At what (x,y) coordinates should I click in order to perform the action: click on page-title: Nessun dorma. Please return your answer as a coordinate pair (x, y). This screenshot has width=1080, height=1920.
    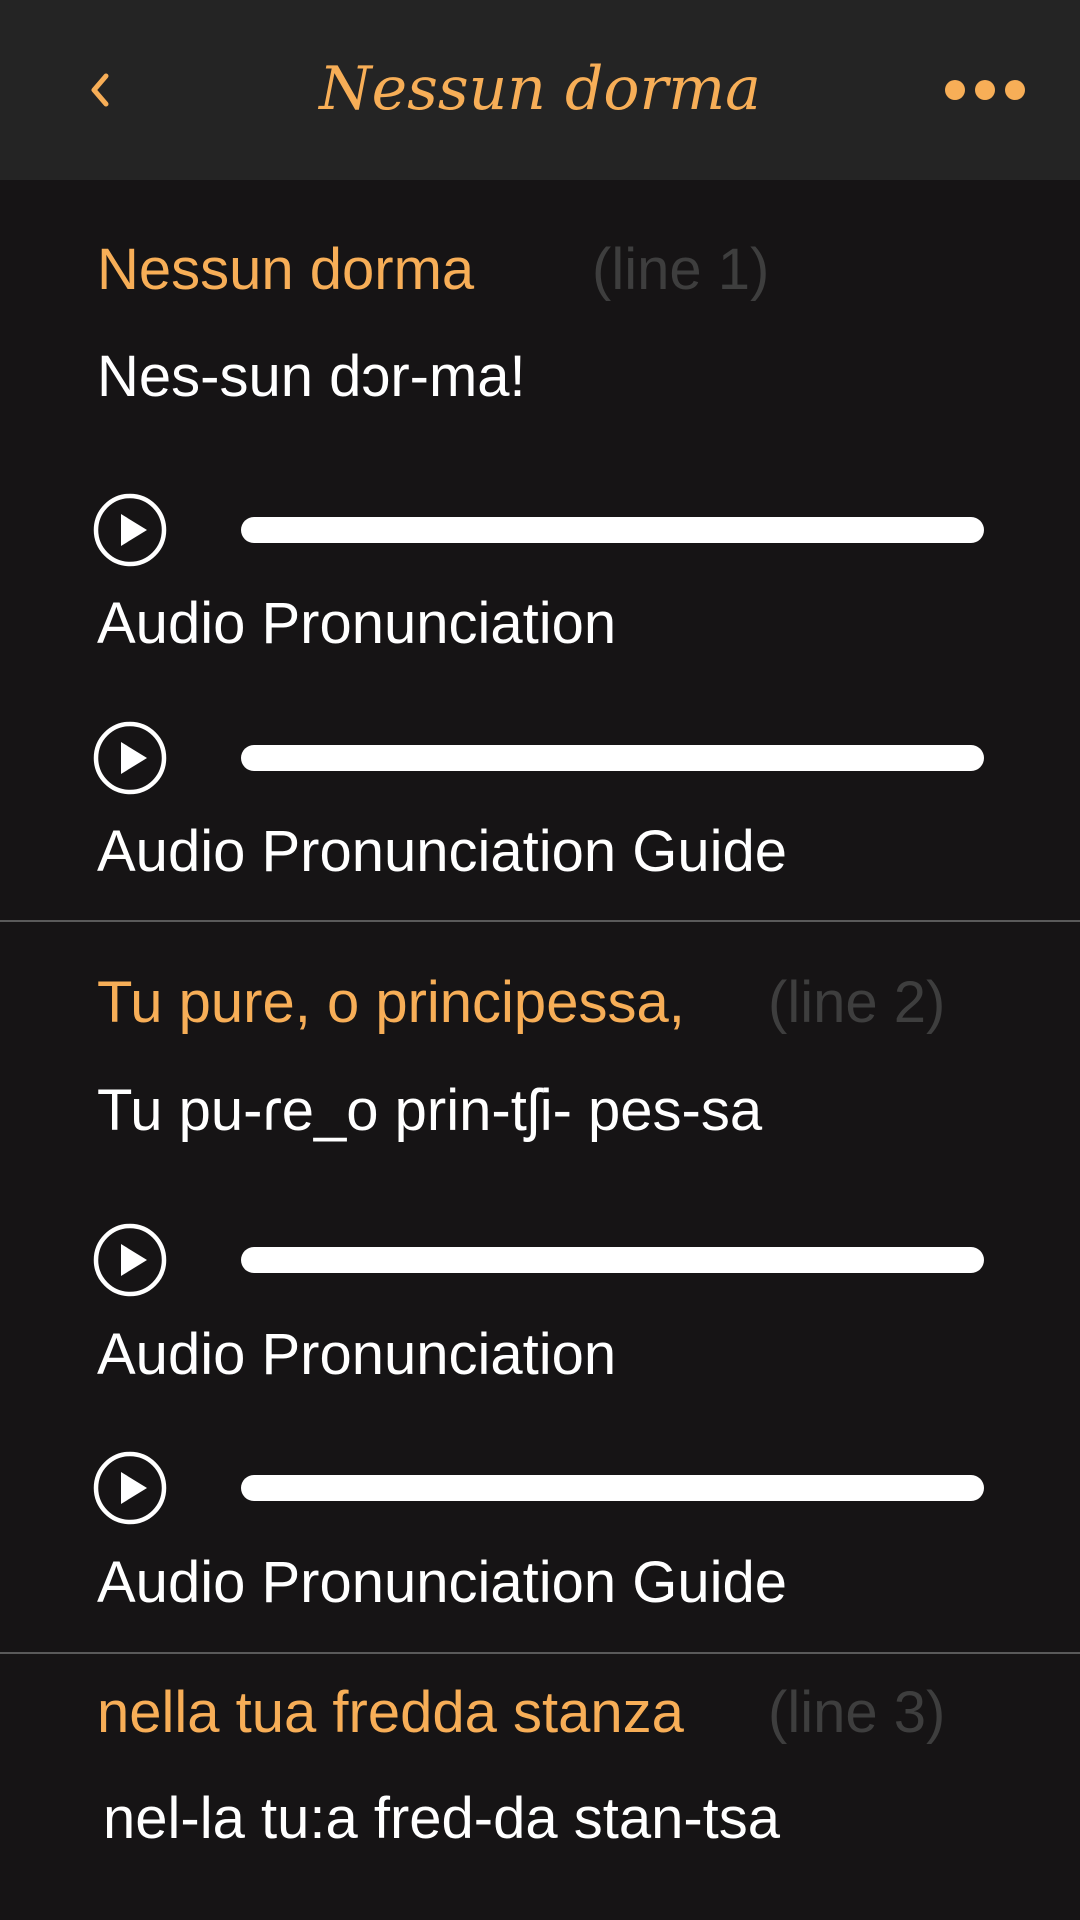
    Looking at the image, I should click on (540, 89).